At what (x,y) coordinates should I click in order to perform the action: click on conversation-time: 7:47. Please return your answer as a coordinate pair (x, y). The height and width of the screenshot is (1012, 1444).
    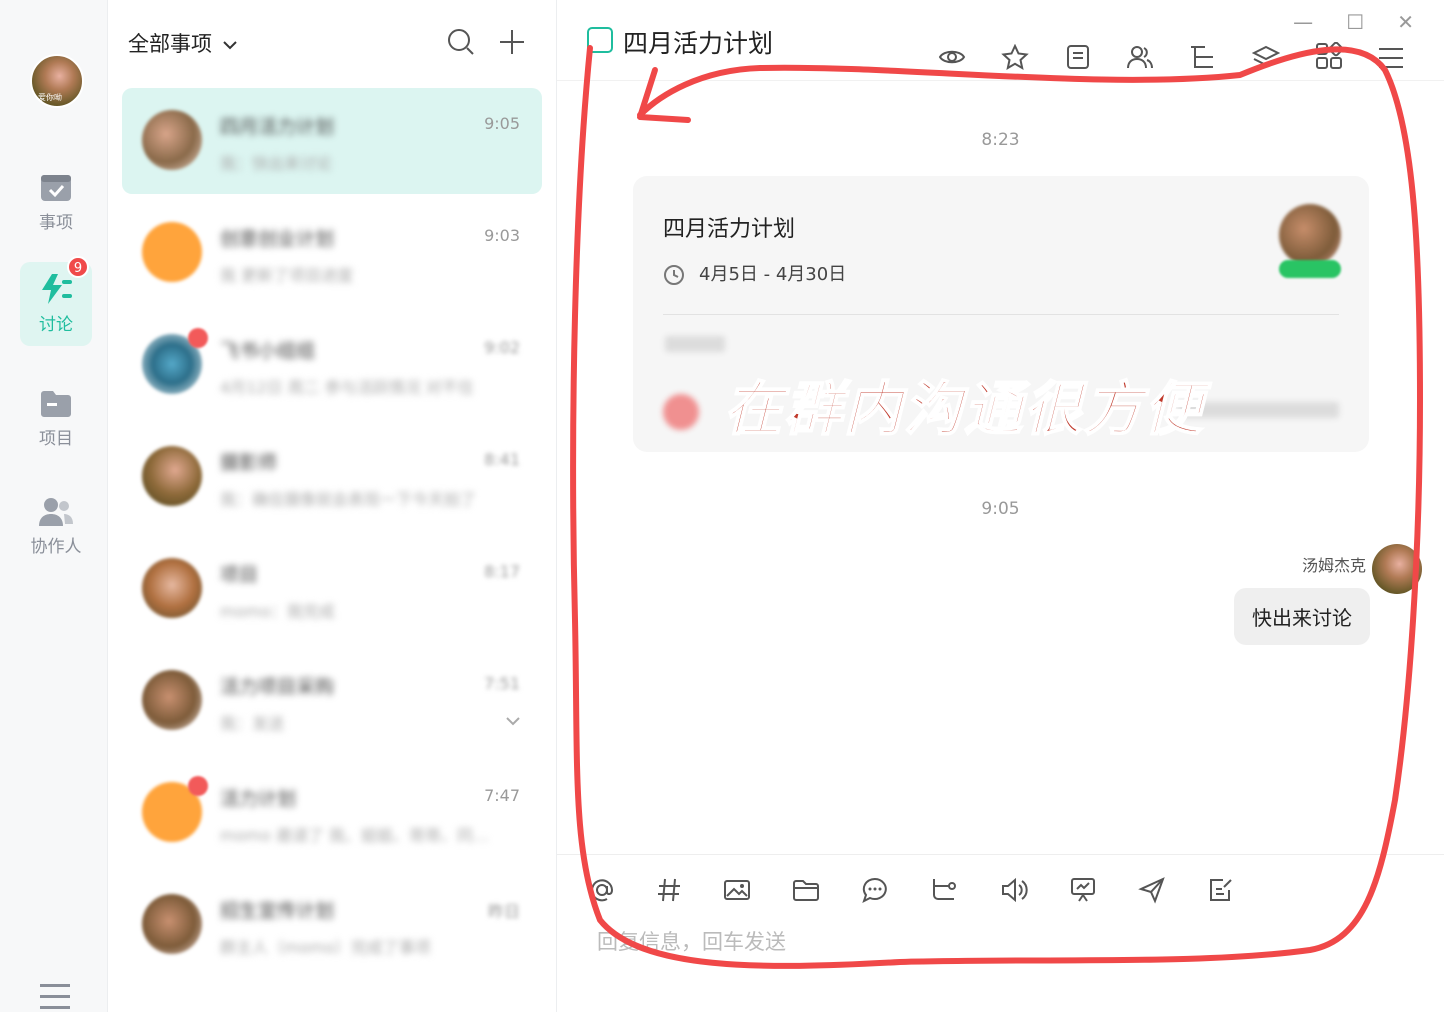
    Looking at the image, I should click on (502, 795).